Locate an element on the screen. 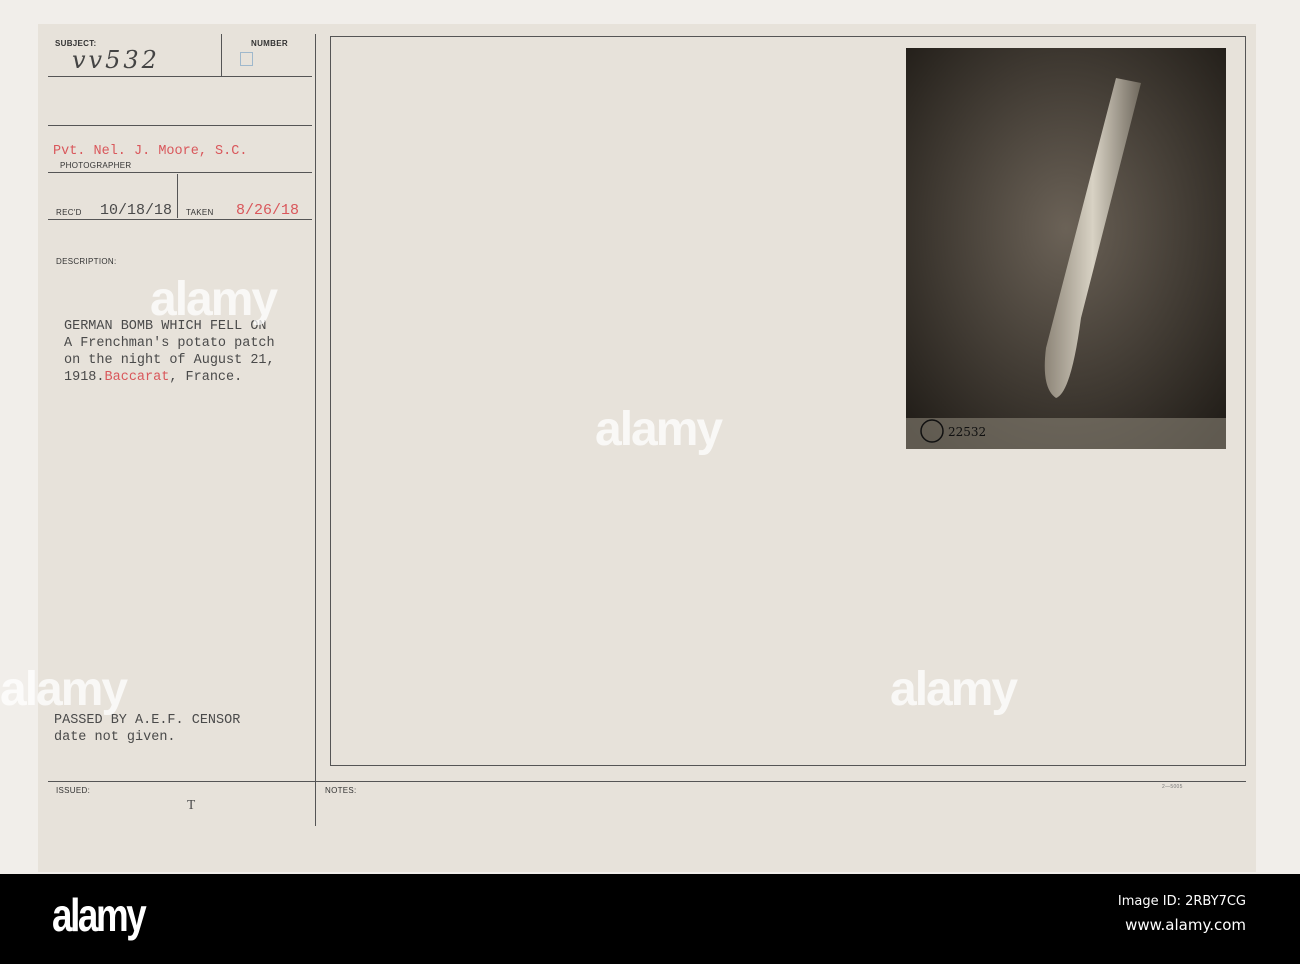 This screenshot has width=1300, height=964. subject-number: vv532 is located at coordinates (116, 60).